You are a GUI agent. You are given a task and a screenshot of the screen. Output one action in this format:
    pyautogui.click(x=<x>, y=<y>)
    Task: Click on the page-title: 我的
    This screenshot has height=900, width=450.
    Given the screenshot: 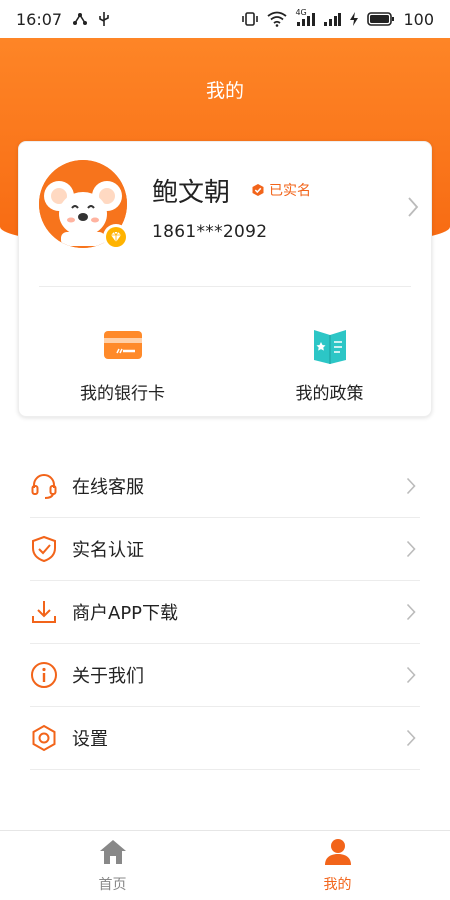 What is the action you would take?
    pyautogui.click(x=224, y=91)
    